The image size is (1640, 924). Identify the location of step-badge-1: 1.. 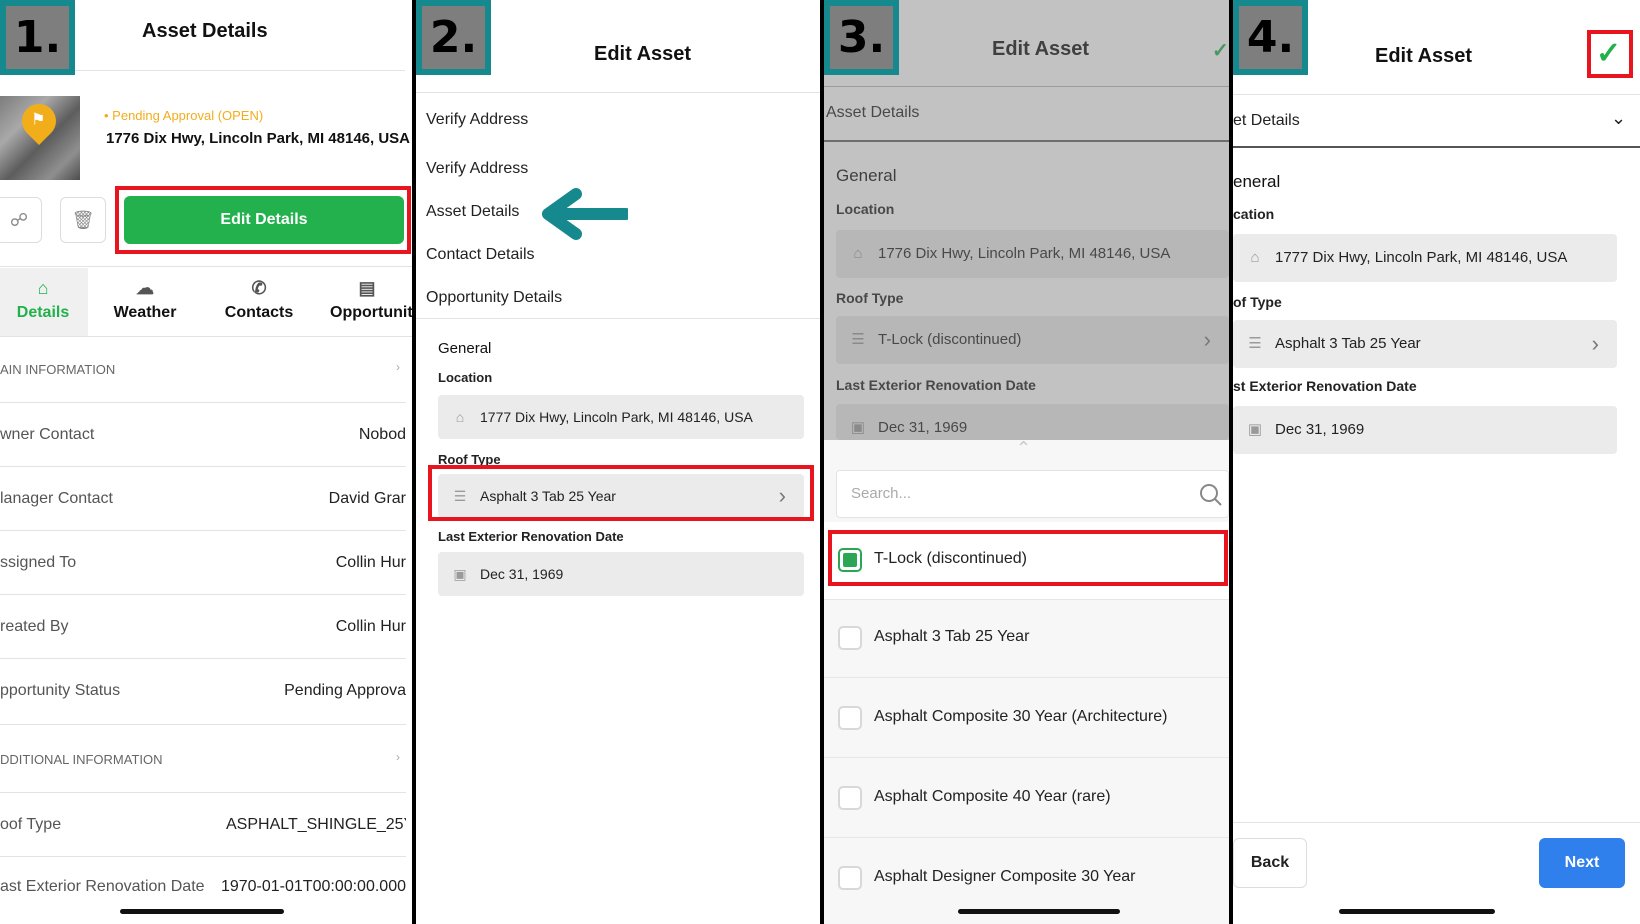
(37, 37).